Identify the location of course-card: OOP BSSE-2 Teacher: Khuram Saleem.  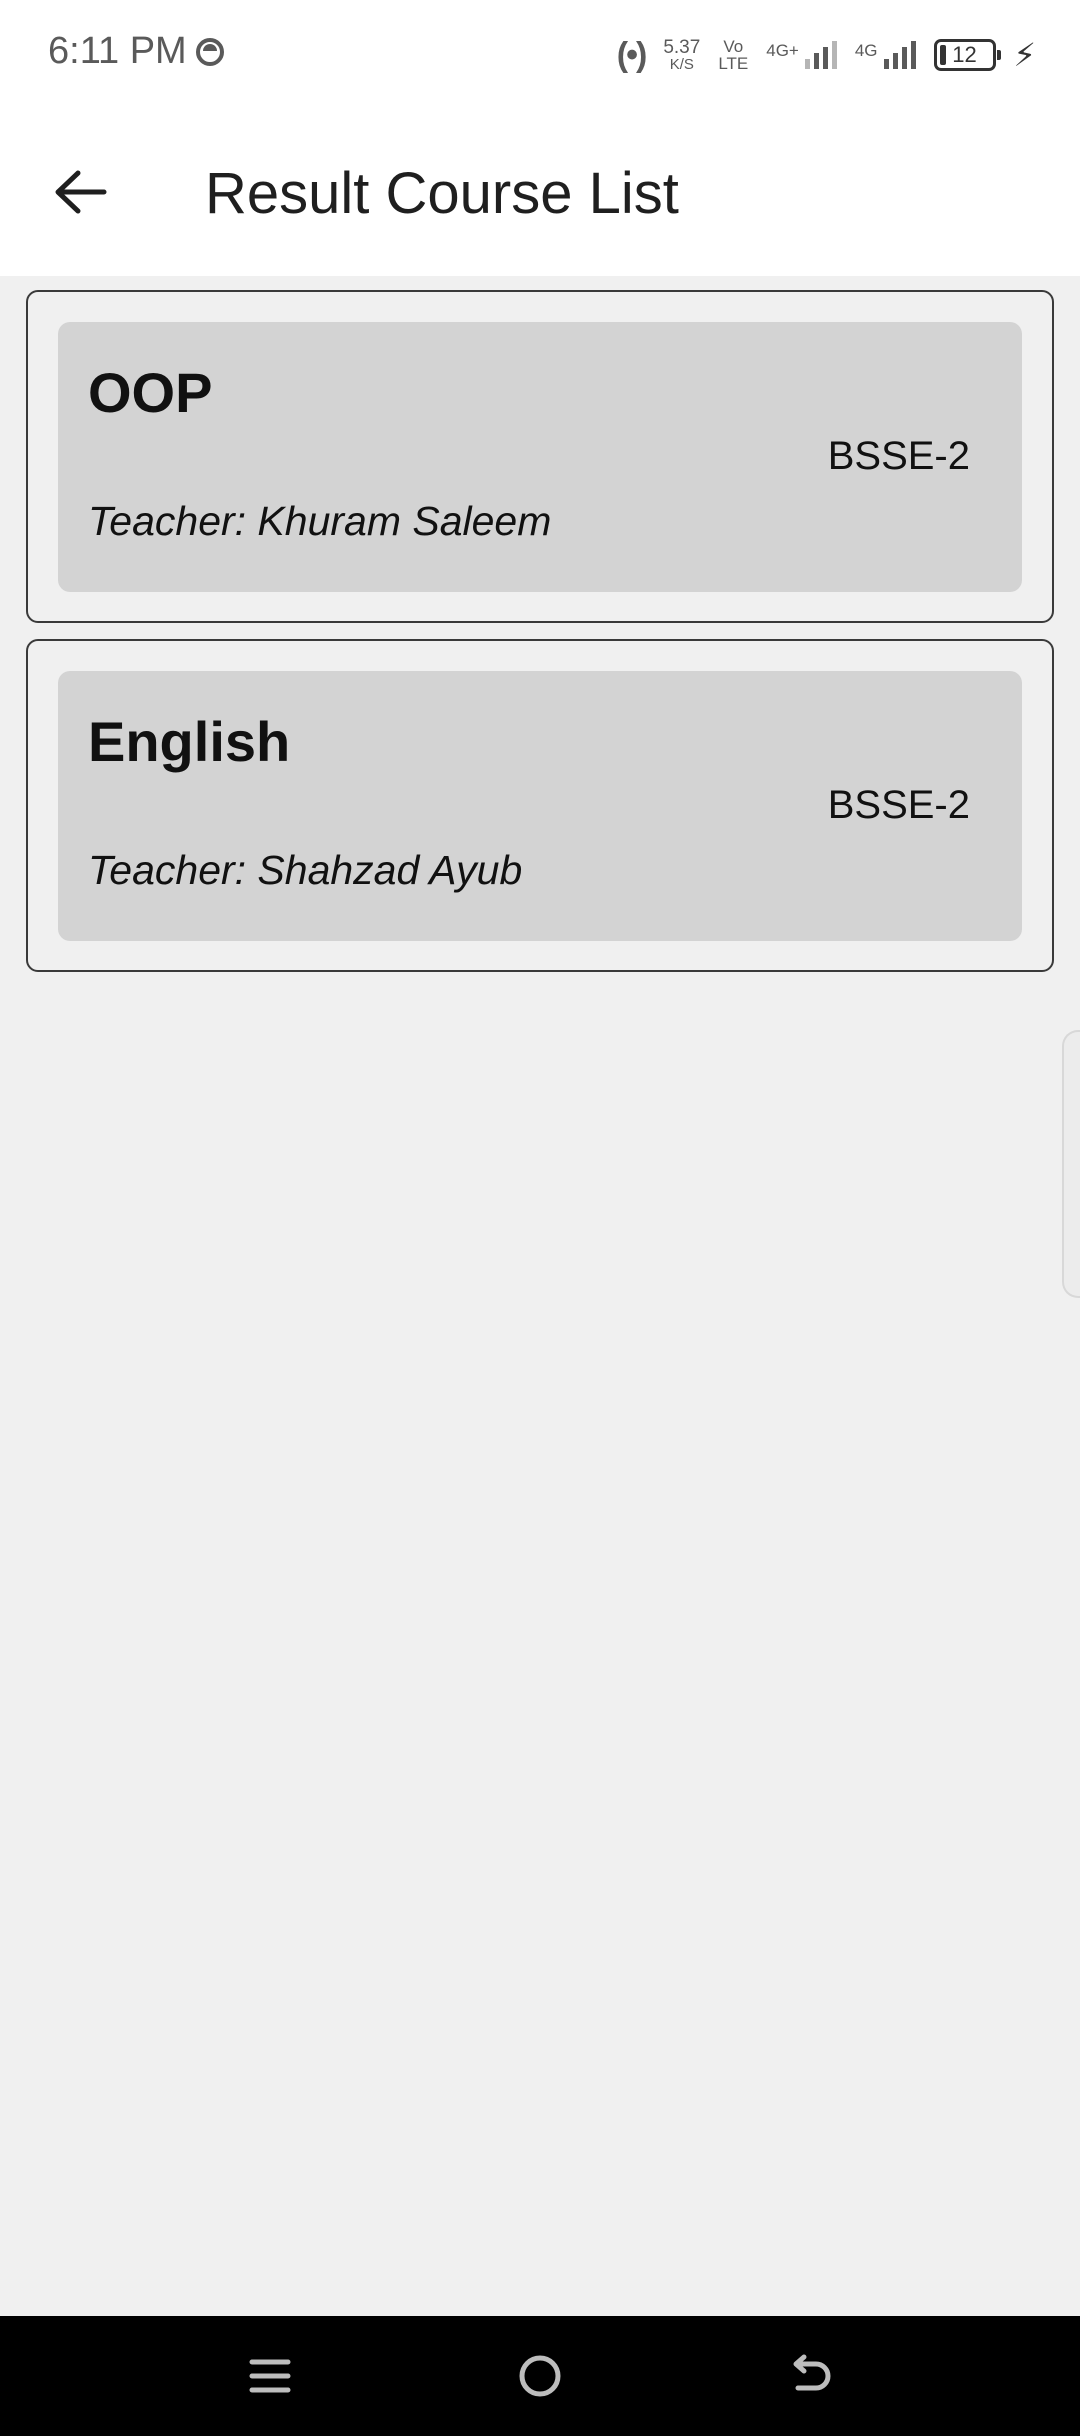
(540, 456).